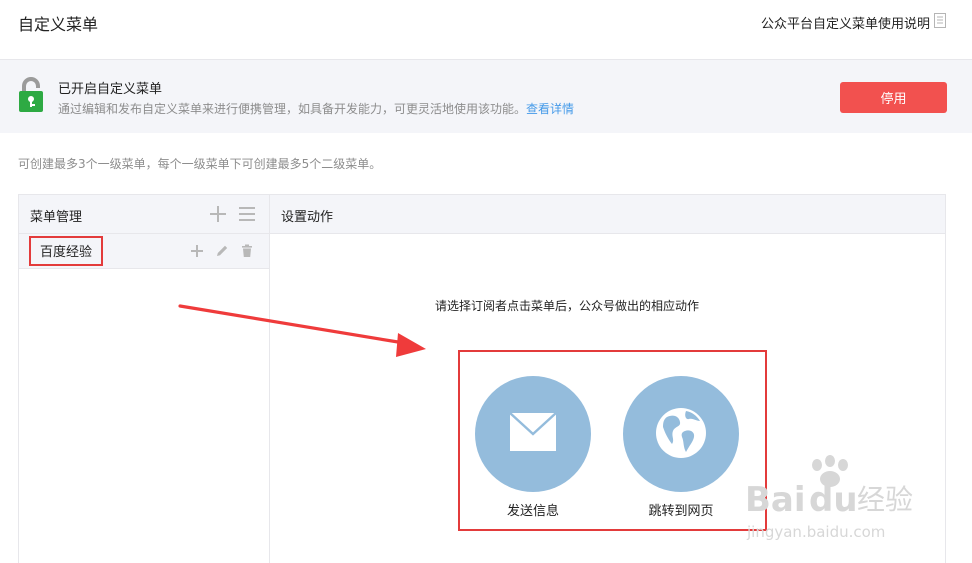 This screenshot has width=972, height=563. I want to click on jump-to-webpage-circle, so click(681, 434).